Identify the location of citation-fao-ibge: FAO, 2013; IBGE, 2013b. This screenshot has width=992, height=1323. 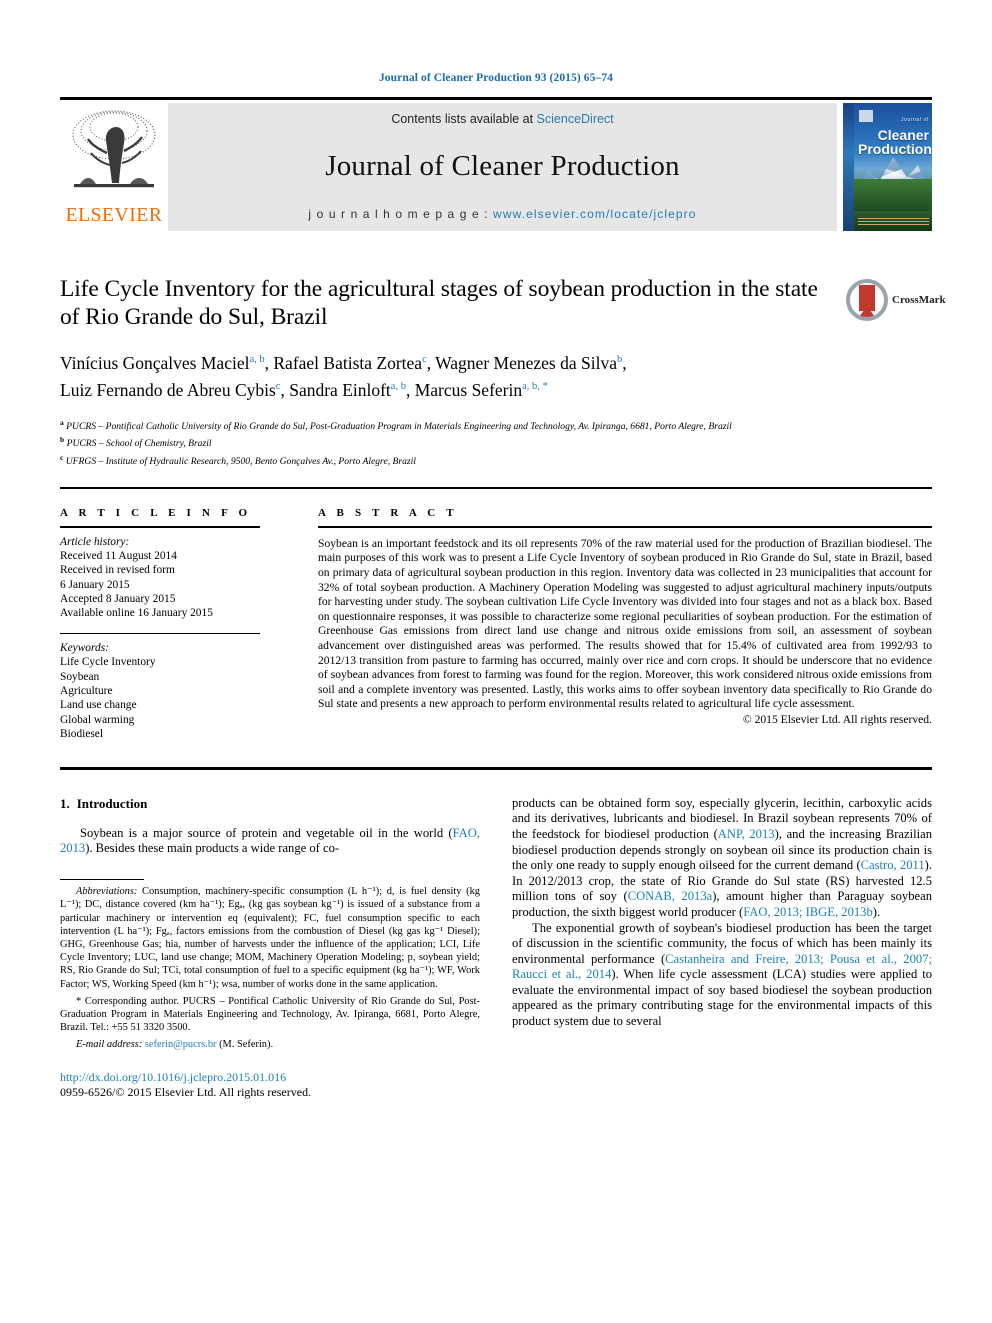
(808, 912).